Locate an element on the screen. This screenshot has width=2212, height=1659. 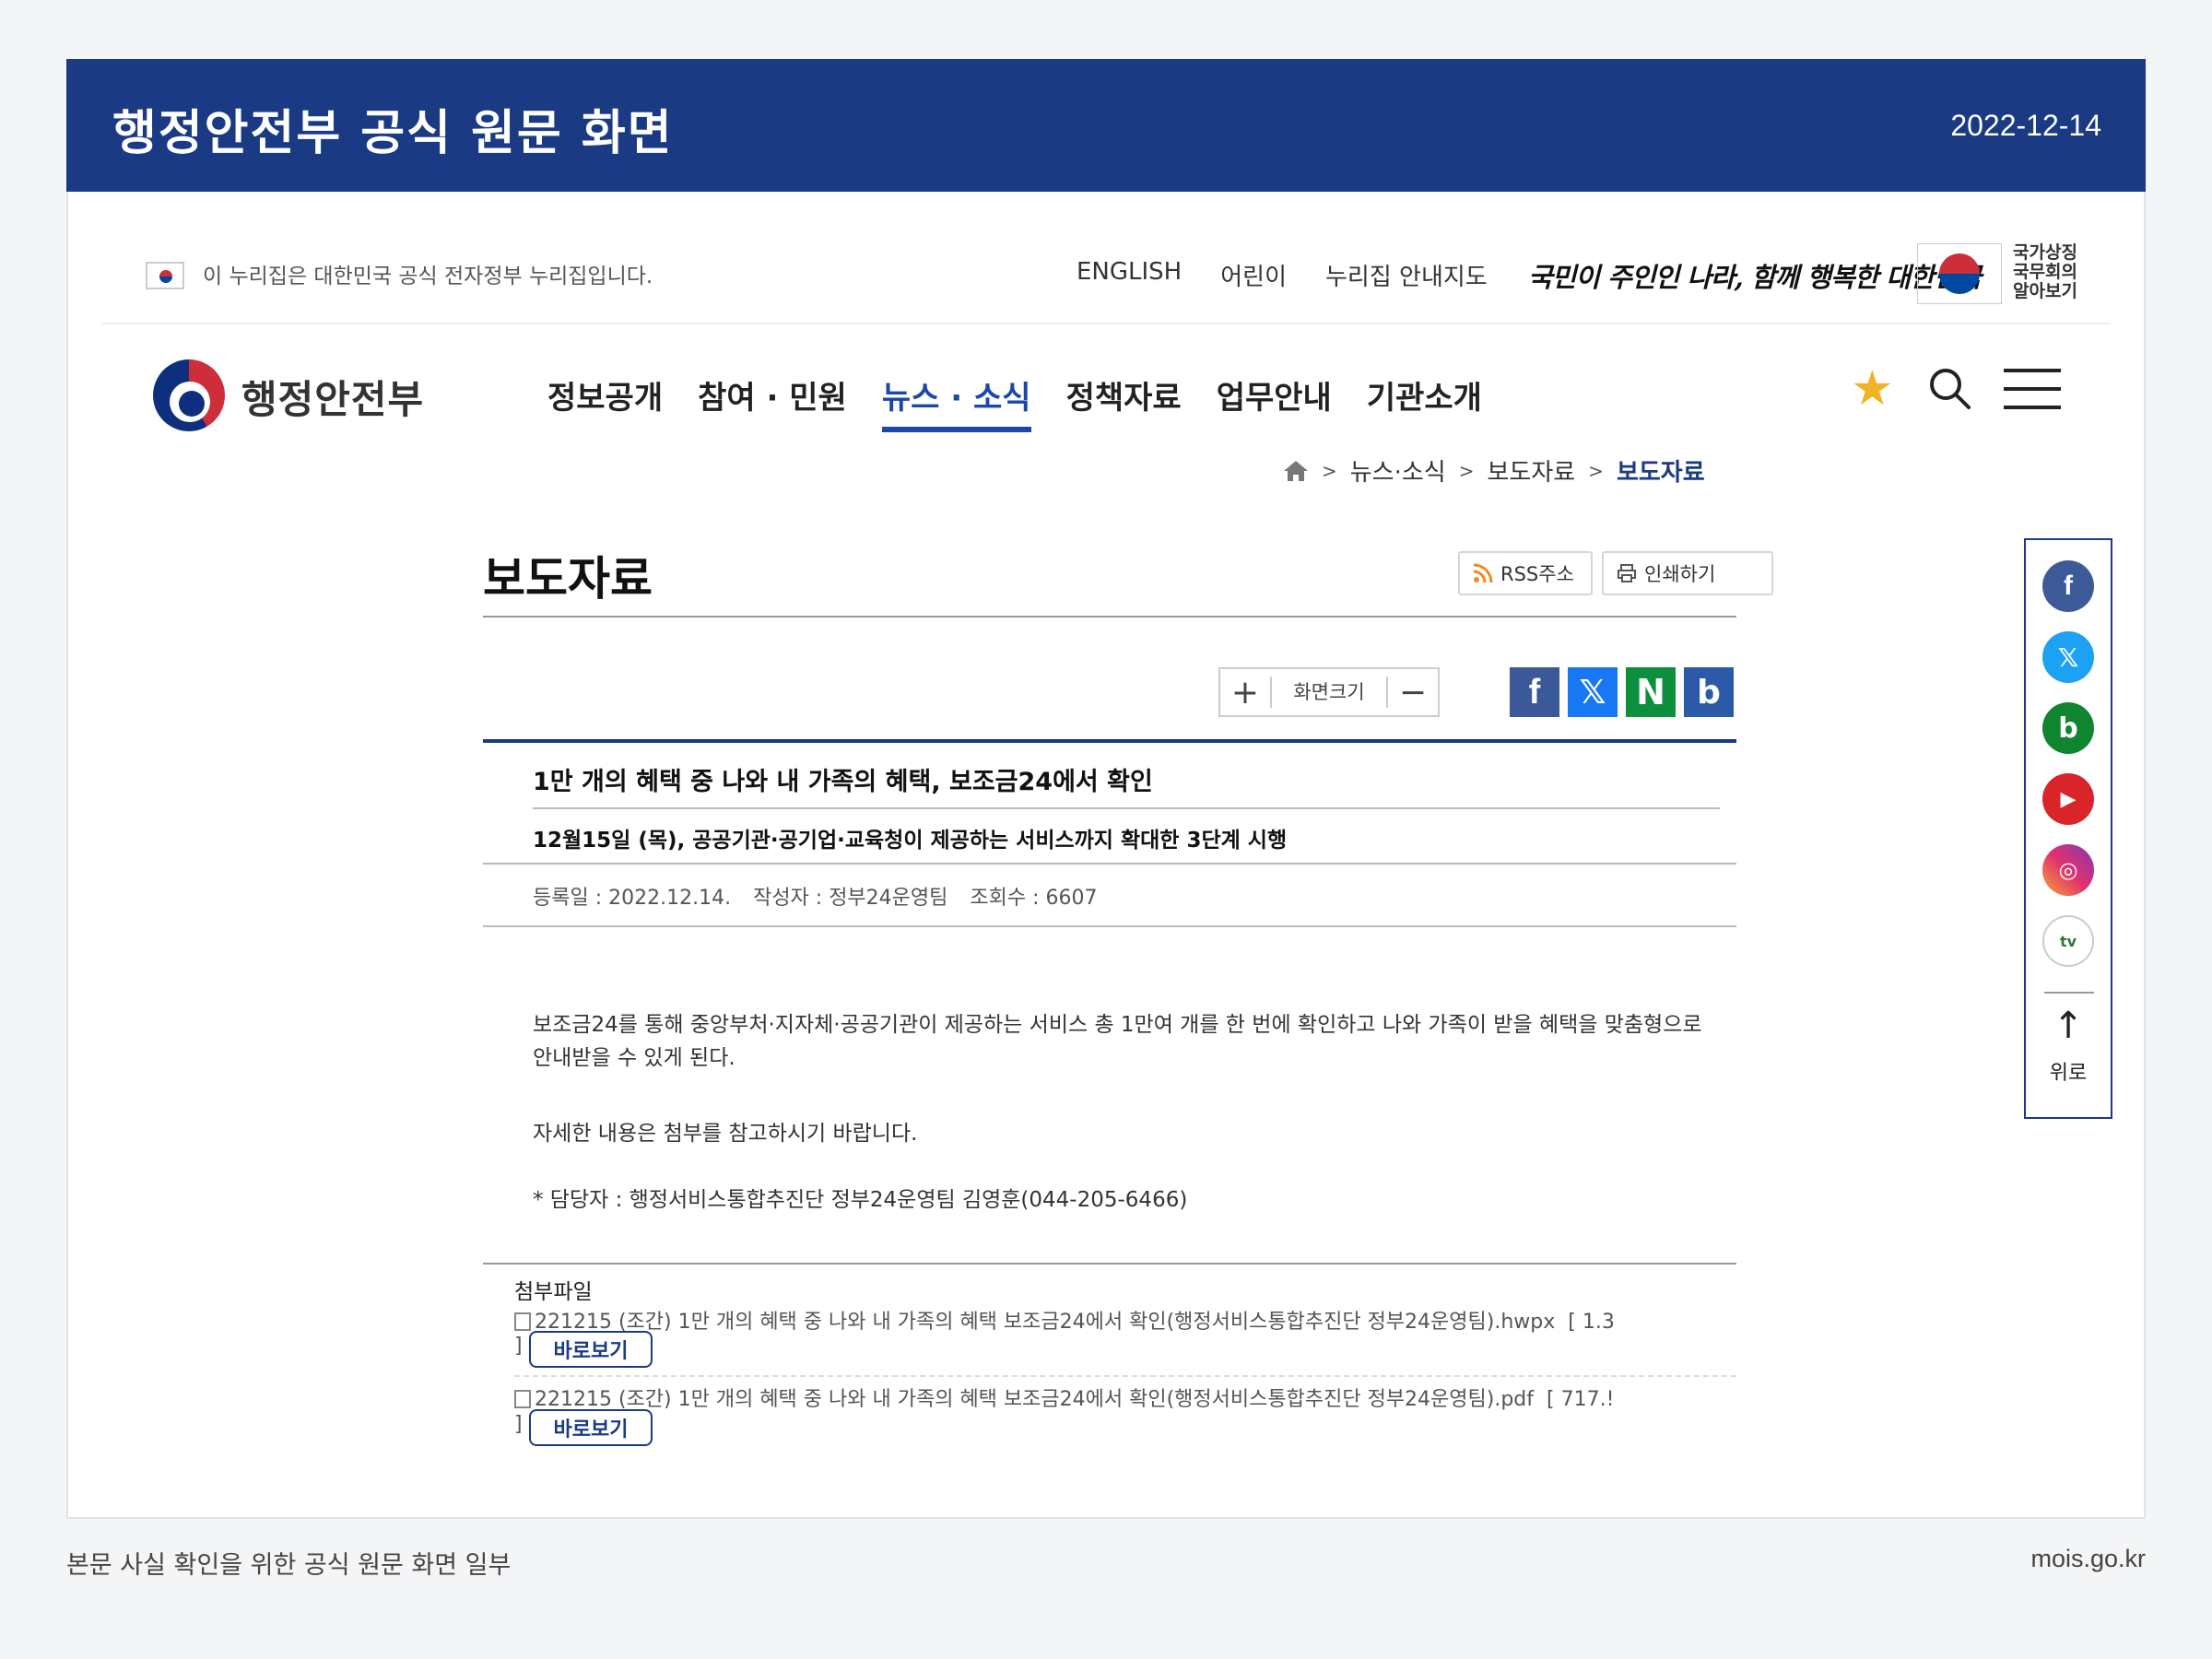
breadcrumb-current: 보도자료 is located at coordinates (1661, 470).